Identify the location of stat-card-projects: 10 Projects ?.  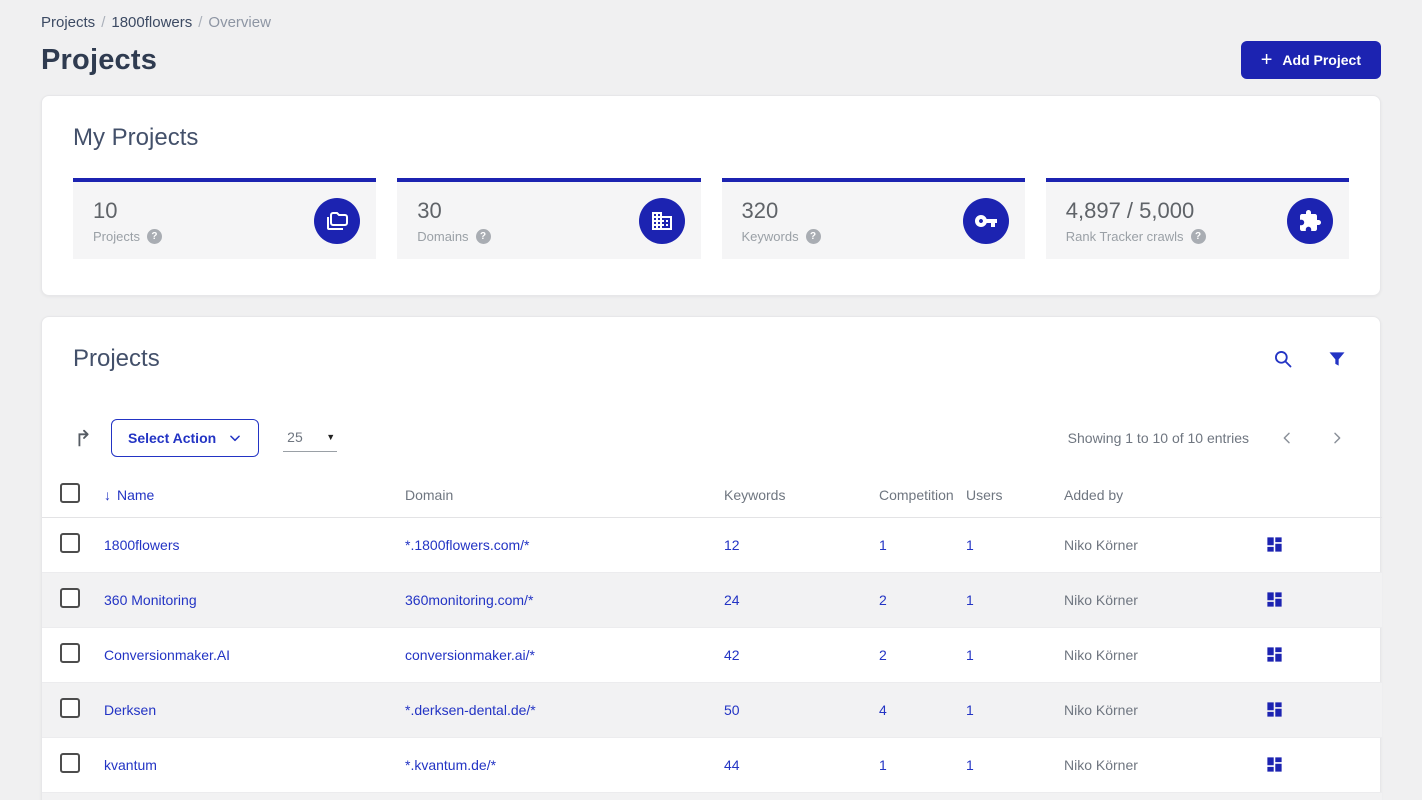
(225, 218).